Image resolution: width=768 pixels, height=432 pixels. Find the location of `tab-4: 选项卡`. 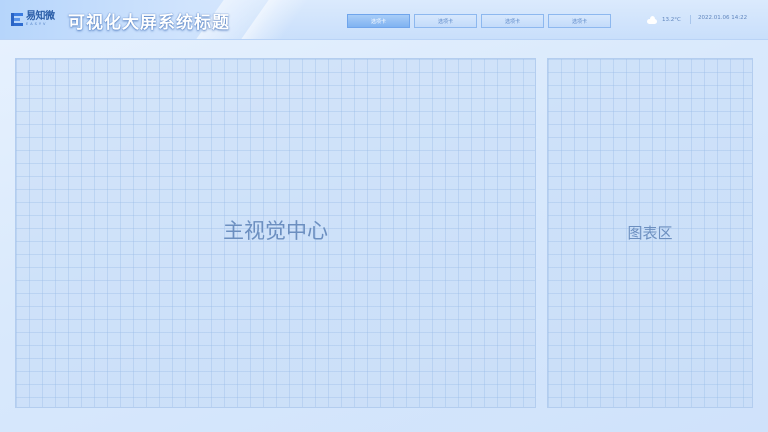

tab-4: 选项卡 is located at coordinates (579, 21).